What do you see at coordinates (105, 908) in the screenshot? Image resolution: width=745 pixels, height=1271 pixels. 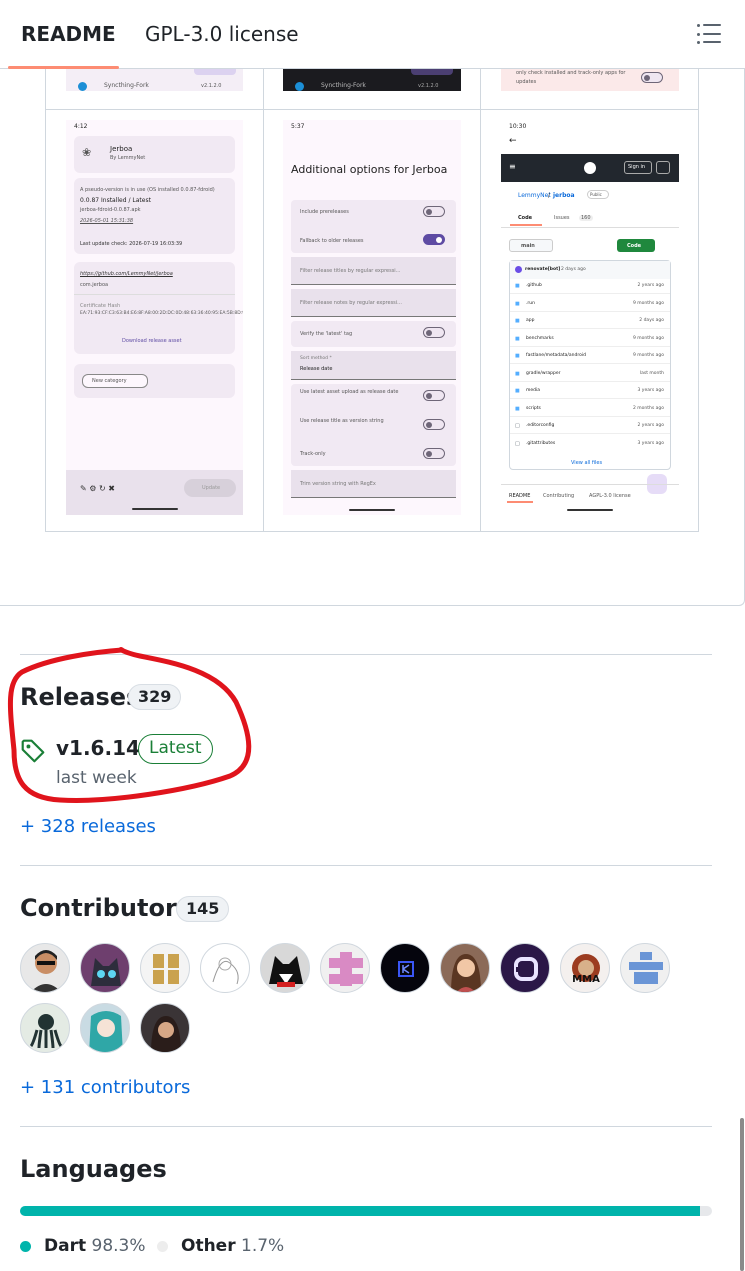 I see `contributors-heading: Contributors` at bounding box center [105, 908].